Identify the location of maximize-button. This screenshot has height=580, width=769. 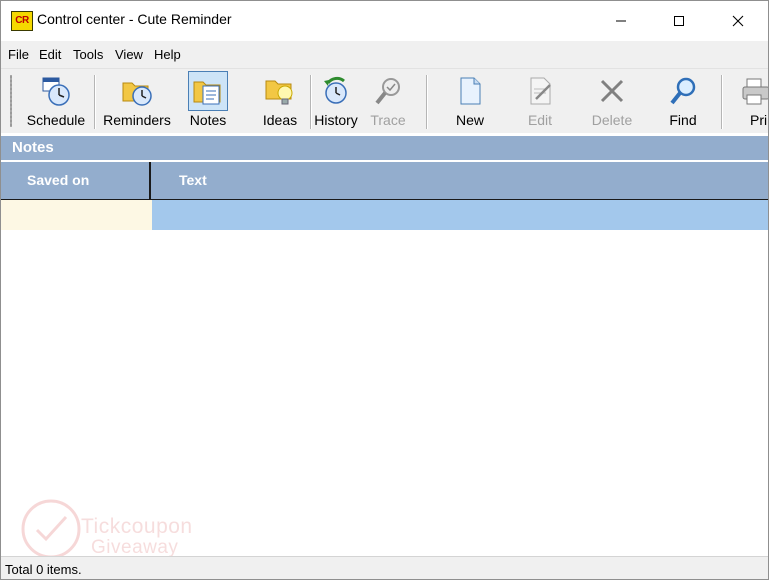
(679, 20).